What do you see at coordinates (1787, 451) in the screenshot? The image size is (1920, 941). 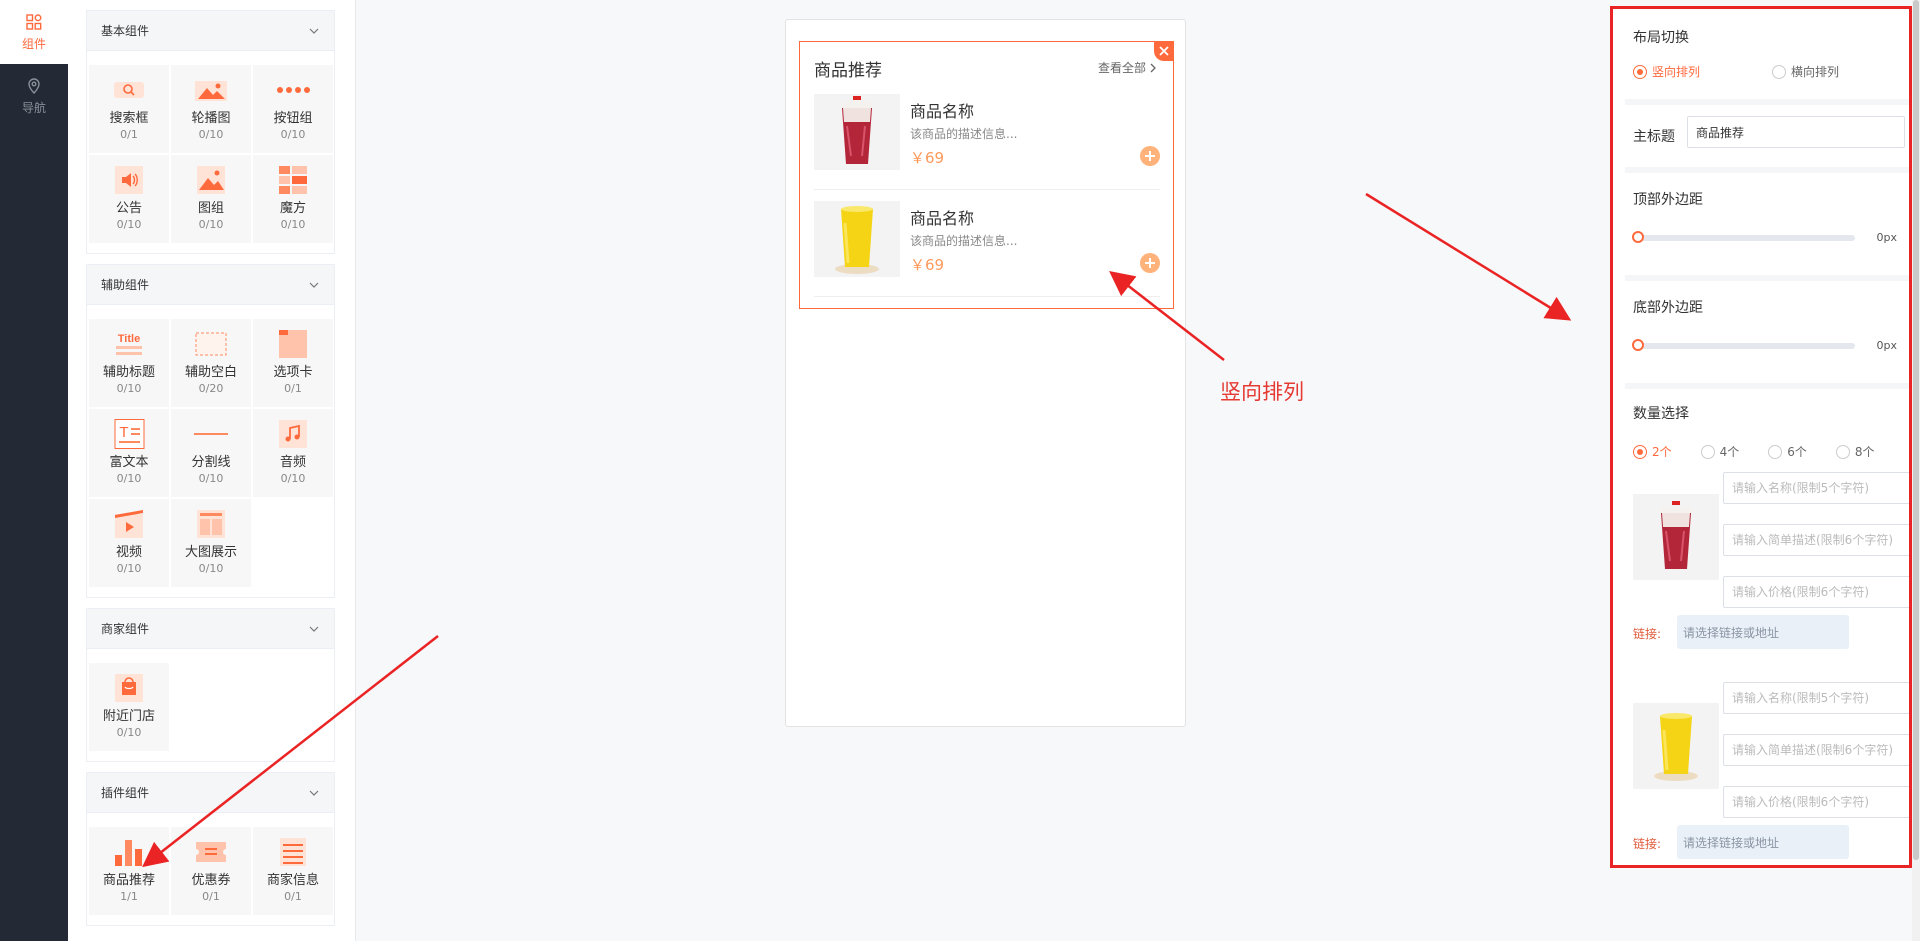 I see `radio-qty-6: 6个` at bounding box center [1787, 451].